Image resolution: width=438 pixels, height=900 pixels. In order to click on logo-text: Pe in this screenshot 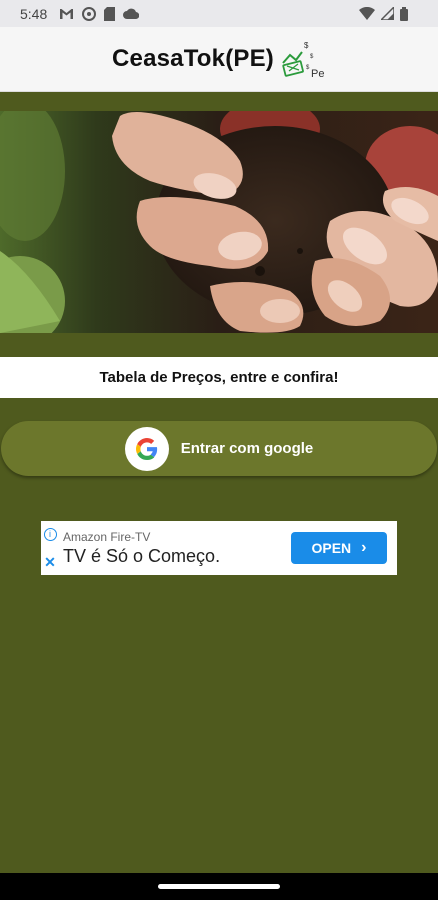, I will do `click(317, 73)`.